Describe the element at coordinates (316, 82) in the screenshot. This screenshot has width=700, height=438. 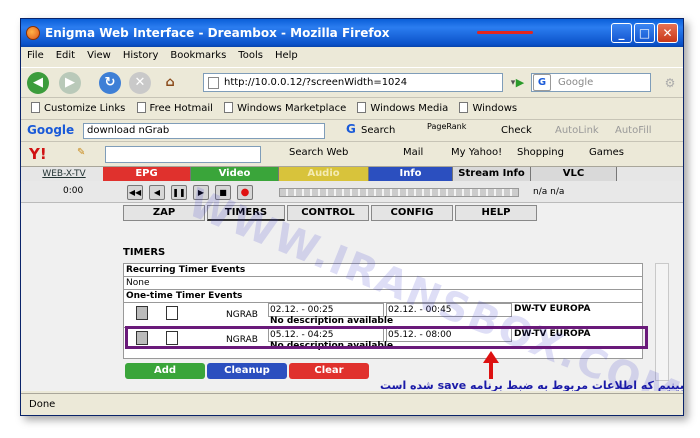
I see `url-text: http://10.0.0.12/?screenWidth=1024` at that location.